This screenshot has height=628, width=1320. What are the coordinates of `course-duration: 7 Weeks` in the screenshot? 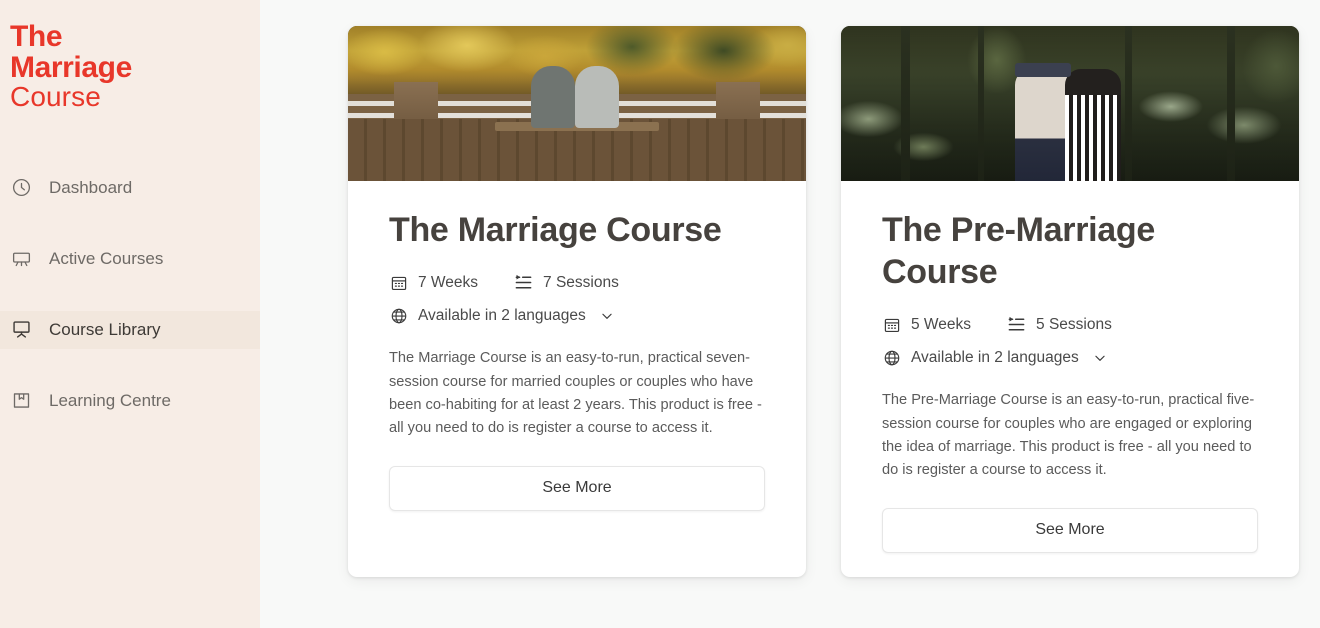 It's located at (433, 282).